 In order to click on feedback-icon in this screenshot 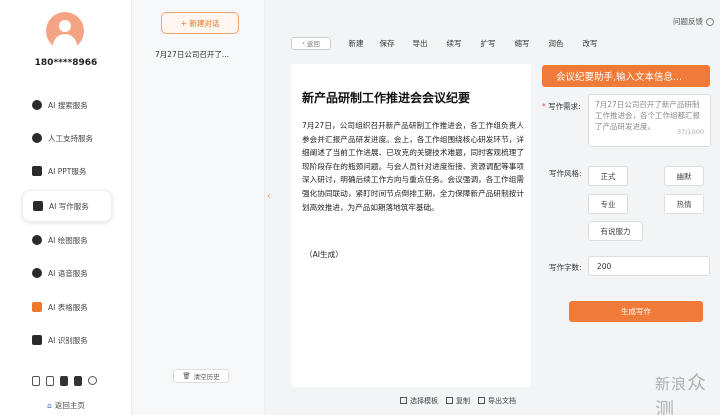, I will do `click(710, 21)`.